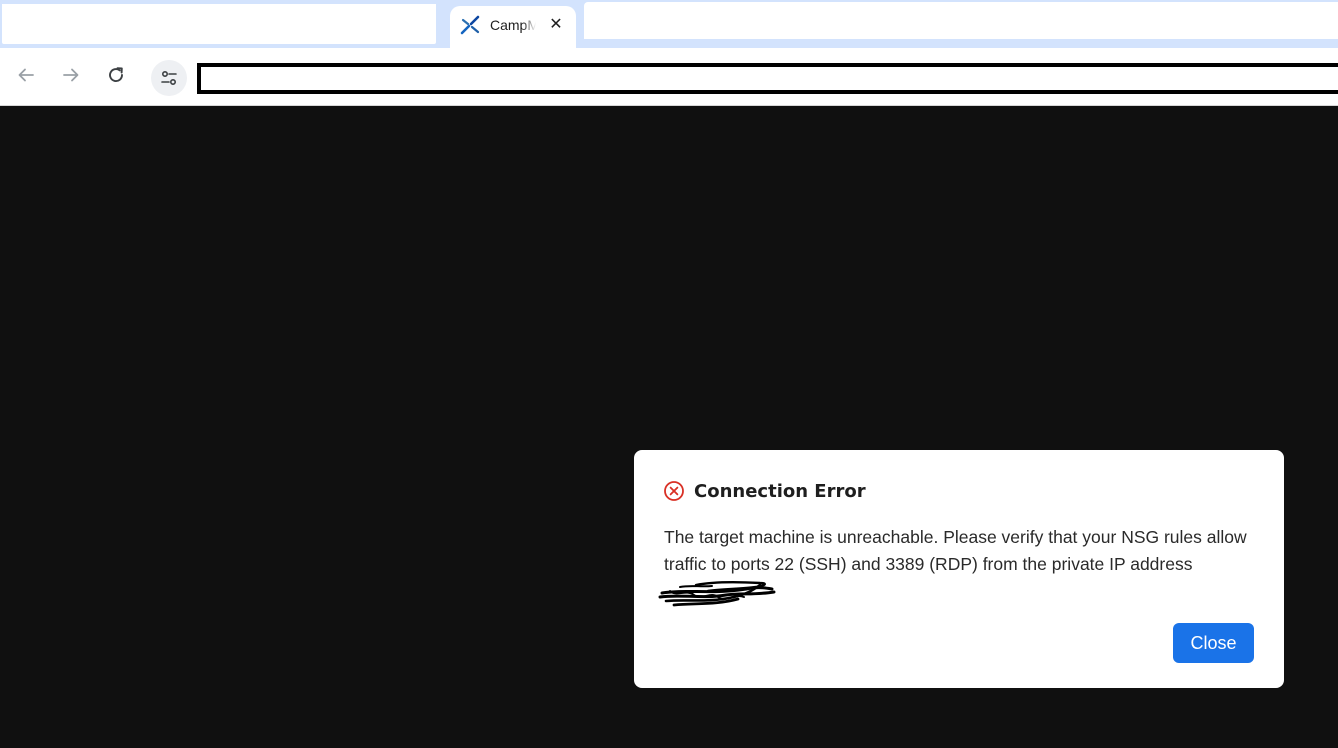 The image size is (1338, 748). I want to click on reload-button, so click(116, 75).